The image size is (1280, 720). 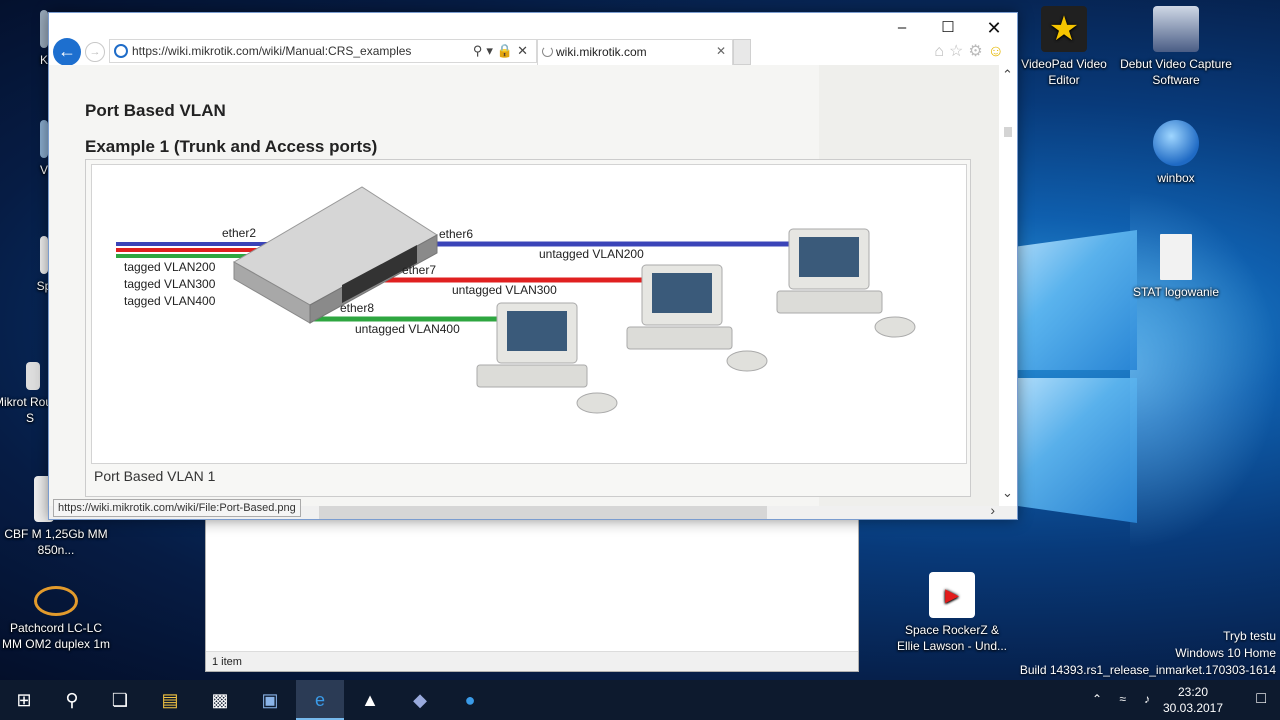 I want to click on internet-explorer-icon: e, so click(x=320, y=700).